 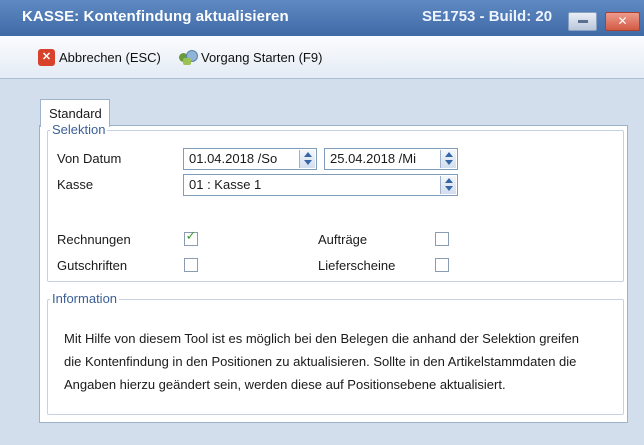 What do you see at coordinates (262, 57) in the screenshot?
I see `start-process-button-label: Vorgang Starten (F9)` at bounding box center [262, 57].